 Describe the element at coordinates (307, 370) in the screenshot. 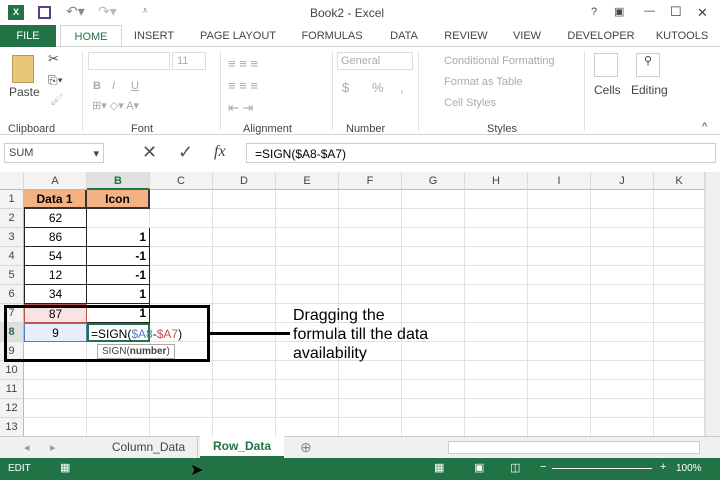

I see `cell-E10` at that location.